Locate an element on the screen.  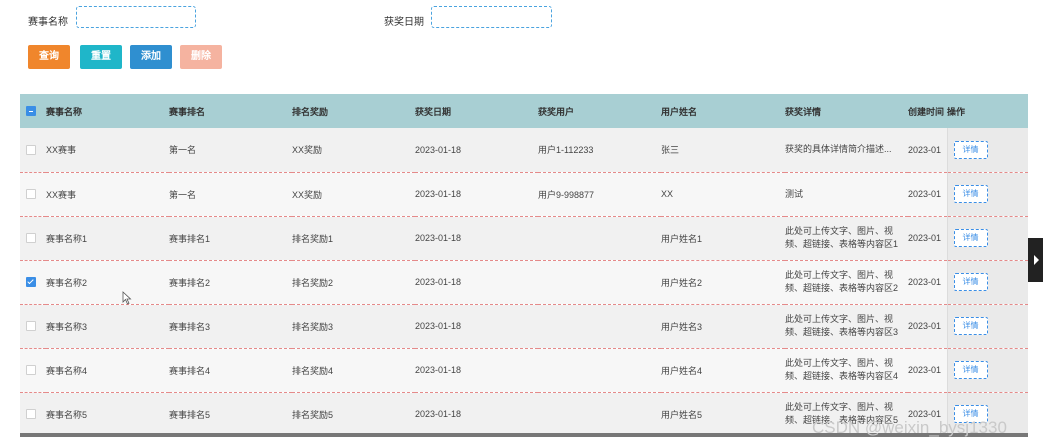
cell-rank: 赛事排名3 is located at coordinates (190, 326).